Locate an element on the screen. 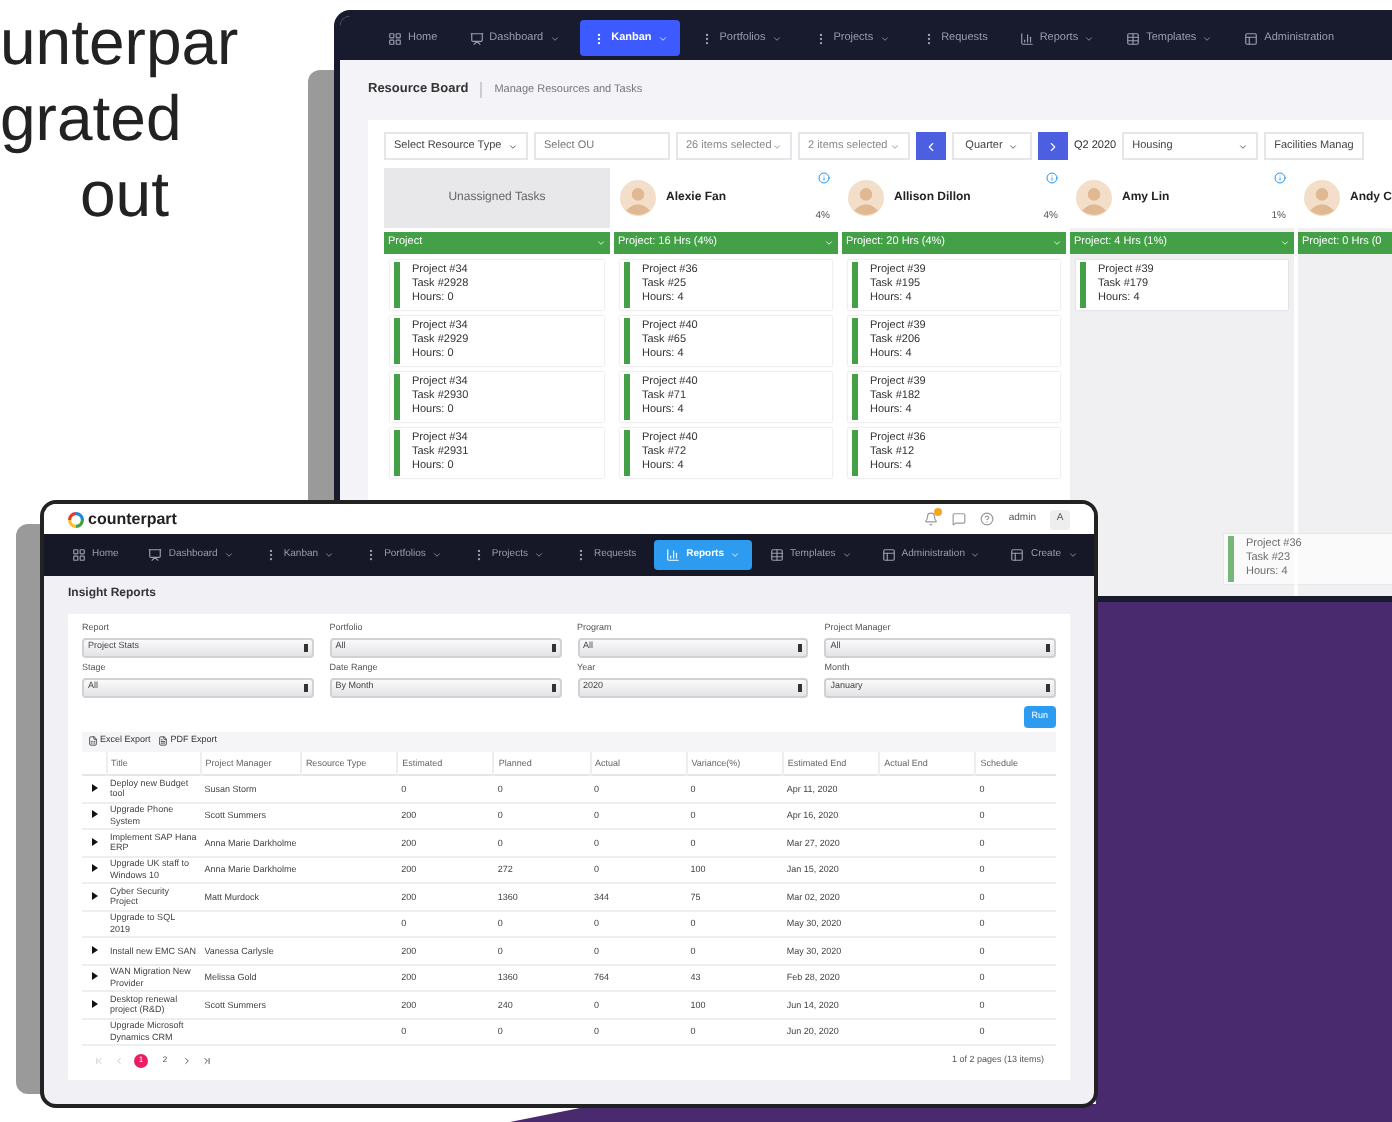 The image size is (1392, 1122). help-icon is located at coordinates (987, 519).